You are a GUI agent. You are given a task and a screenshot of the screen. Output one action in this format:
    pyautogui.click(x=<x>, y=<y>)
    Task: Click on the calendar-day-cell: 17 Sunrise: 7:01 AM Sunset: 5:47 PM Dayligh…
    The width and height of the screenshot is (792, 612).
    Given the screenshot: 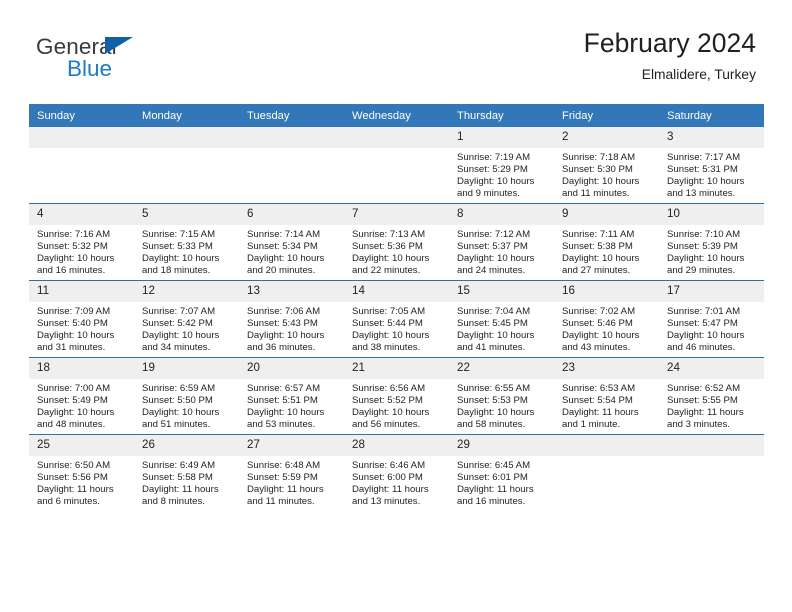 What is the action you would take?
    pyautogui.click(x=711, y=319)
    